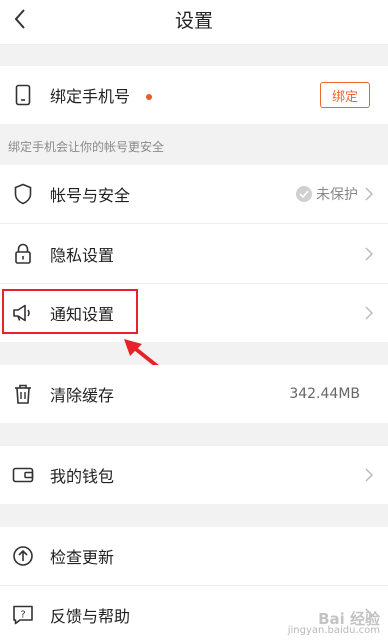  What do you see at coordinates (70, 311) in the screenshot?
I see `highlight-box` at bounding box center [70, 311].